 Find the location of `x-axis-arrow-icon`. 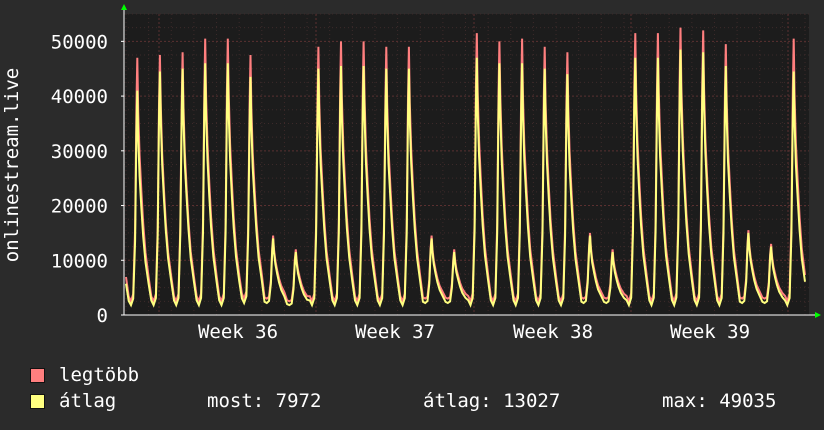

x-axis-arrow-icon is located at coordinates (818, 315).